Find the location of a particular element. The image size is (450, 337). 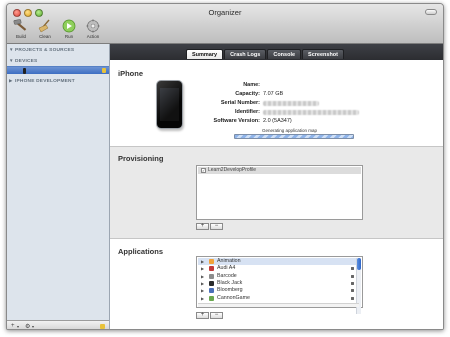

tab-list: Summary Crash Logs Console Screenshot is located at coordinates (265, 54).